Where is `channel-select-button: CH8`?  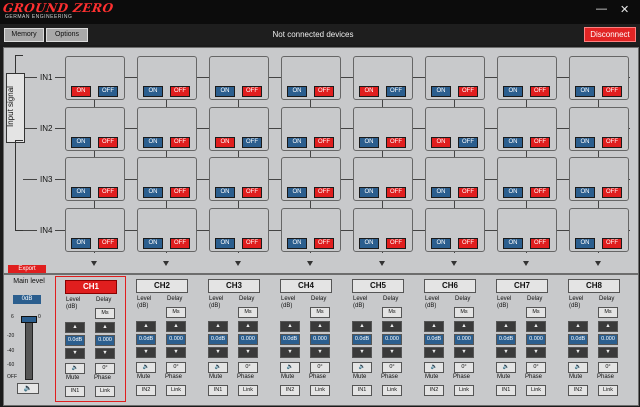
channel-select-button: CH8 is located at coordinates (594, 286).